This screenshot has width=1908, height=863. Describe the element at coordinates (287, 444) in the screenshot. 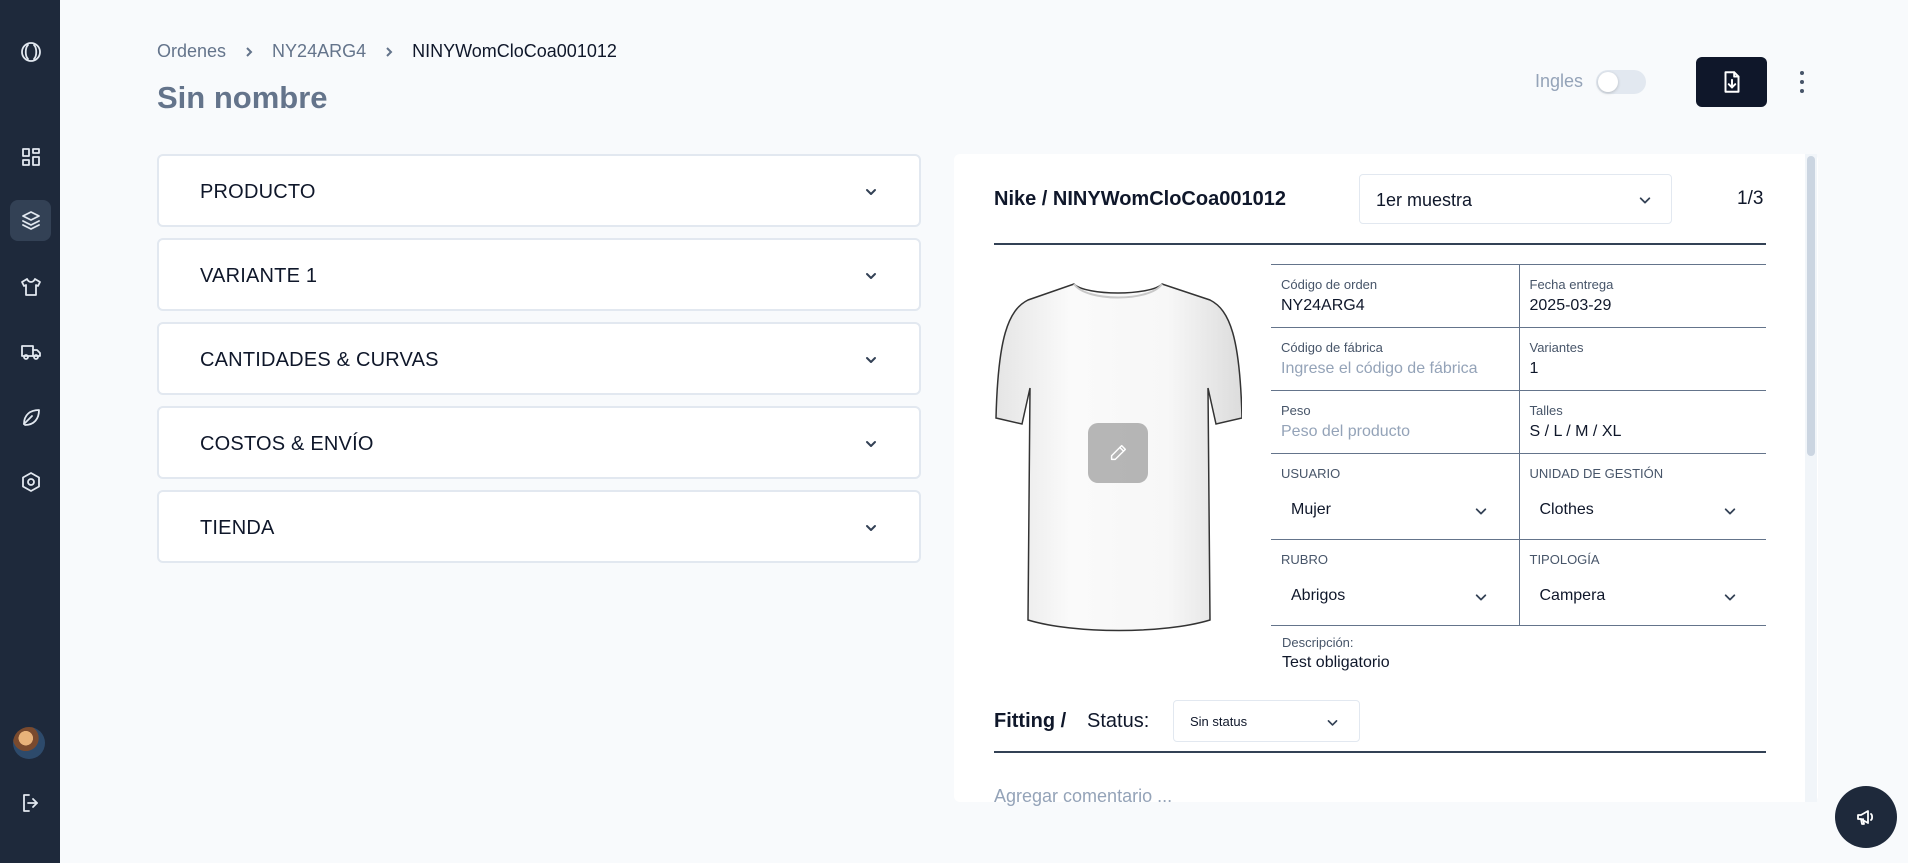

I see `section-label: COSTOS & ENVÍO` at that location.